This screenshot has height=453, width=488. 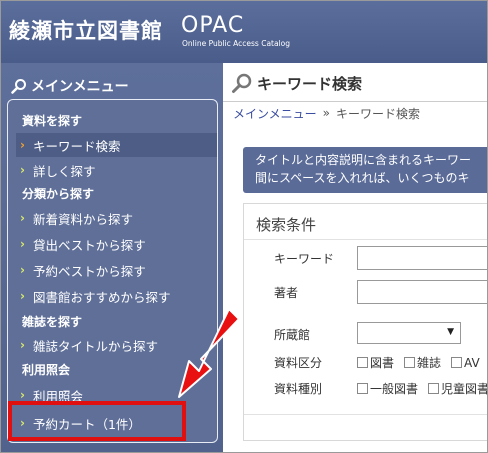 I want to click on breadcrumb: メインメニュー » キーワード検索, so click(x=326, y=113).